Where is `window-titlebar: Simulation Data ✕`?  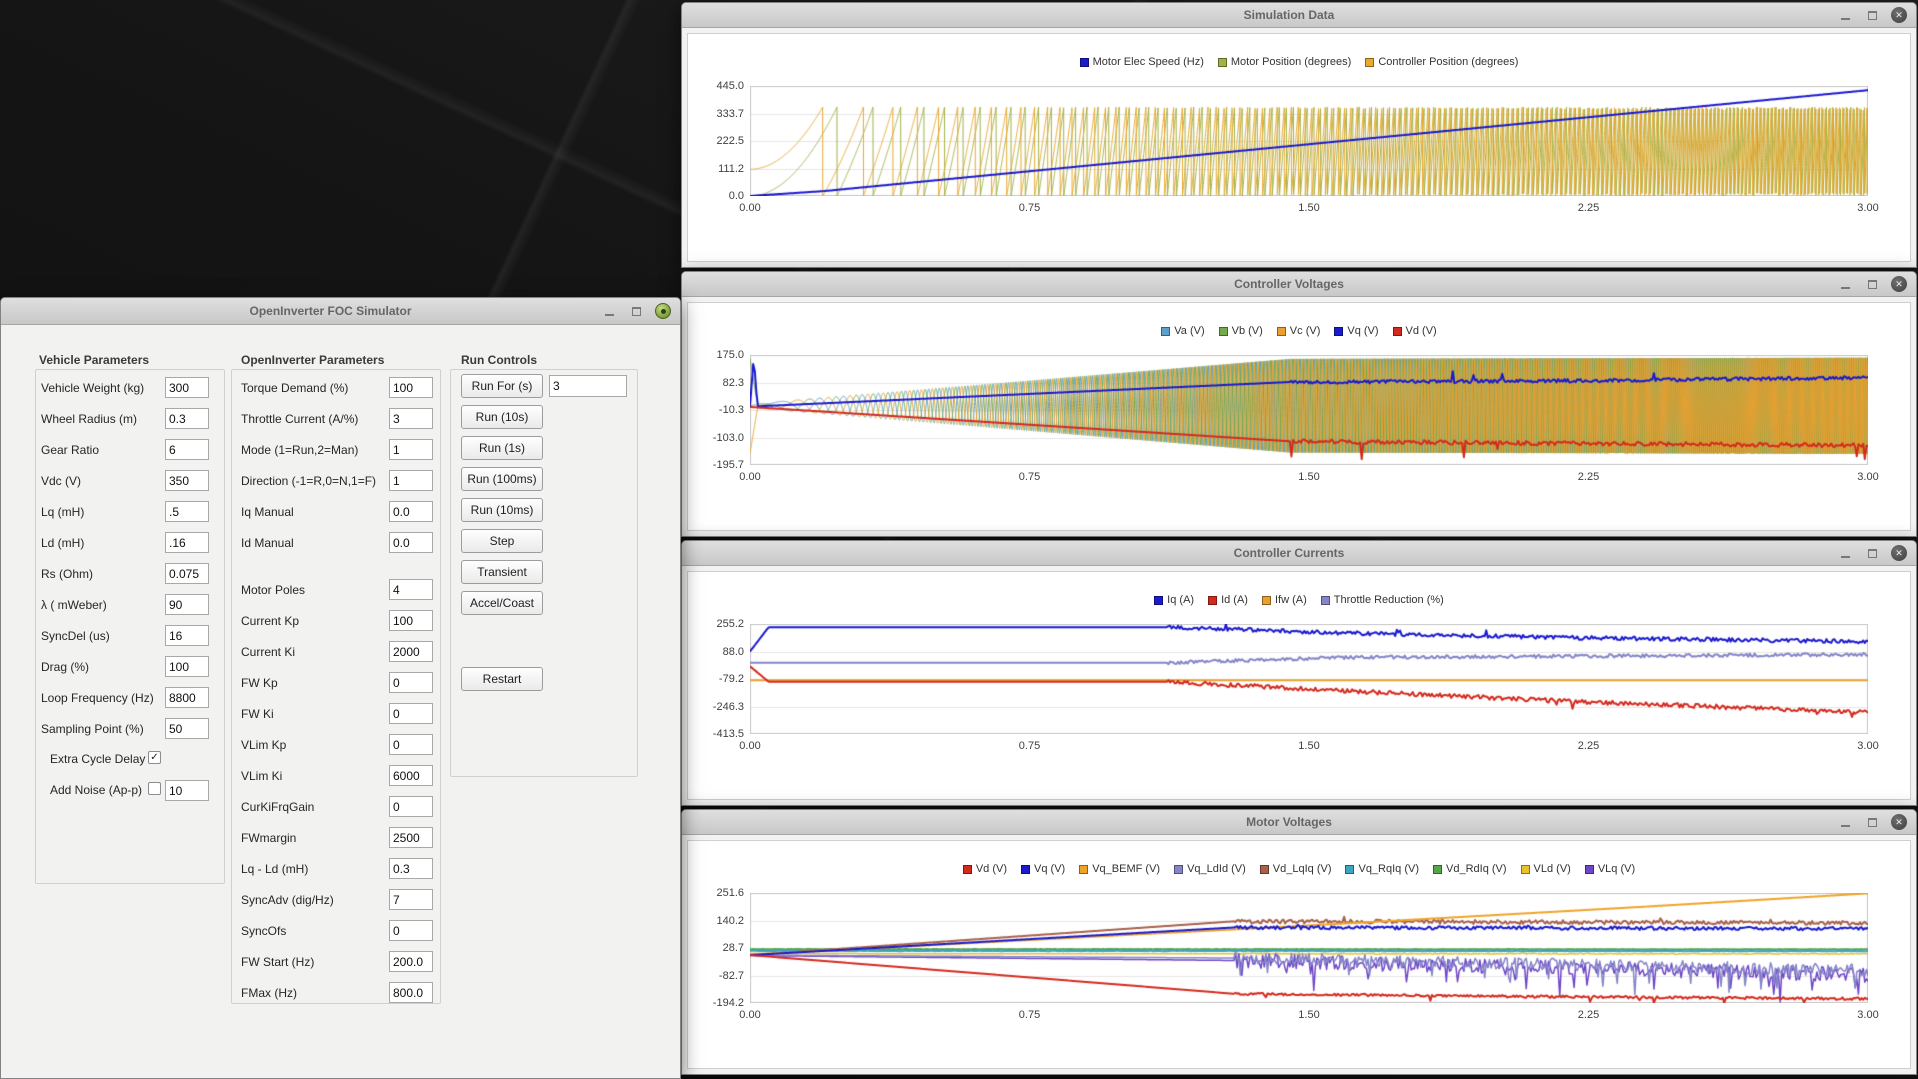
window-titlebar: Simulation Data ✕ is located at coordinates (1299, 15).